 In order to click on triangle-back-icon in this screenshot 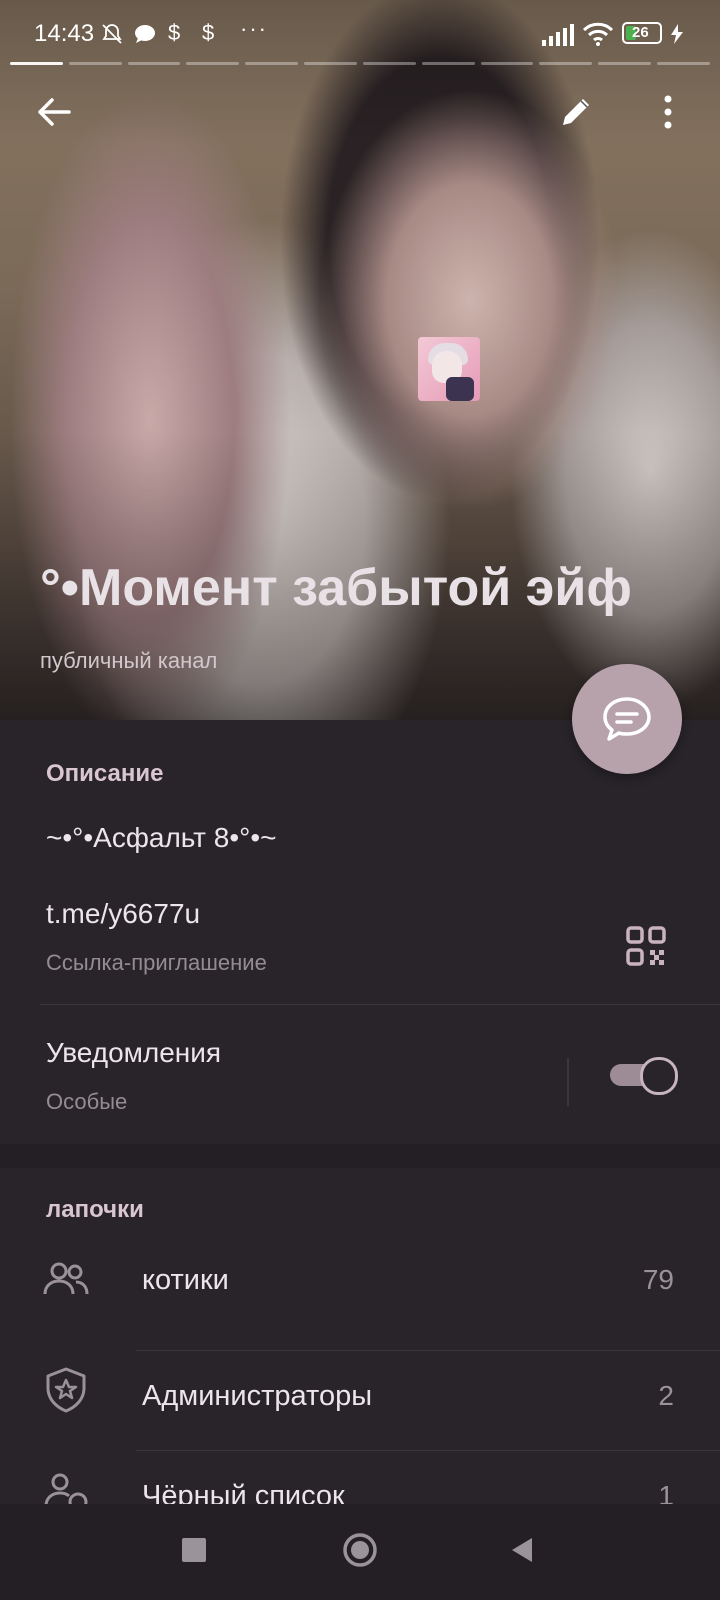, I will do `click(522, 1550)`.